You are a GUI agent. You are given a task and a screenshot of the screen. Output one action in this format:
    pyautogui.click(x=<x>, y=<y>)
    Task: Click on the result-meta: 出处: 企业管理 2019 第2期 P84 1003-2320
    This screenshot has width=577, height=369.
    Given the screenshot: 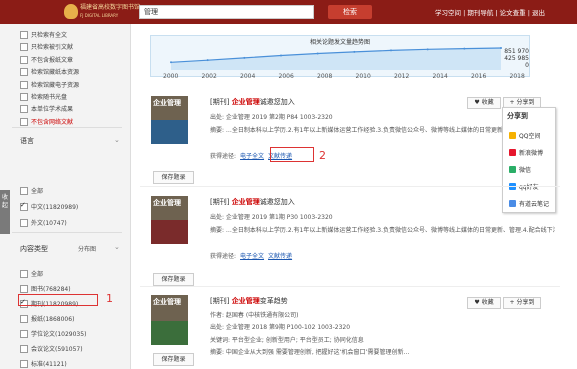 What is the action you would take?
    pyautogui.click(x=271, y=117)
    